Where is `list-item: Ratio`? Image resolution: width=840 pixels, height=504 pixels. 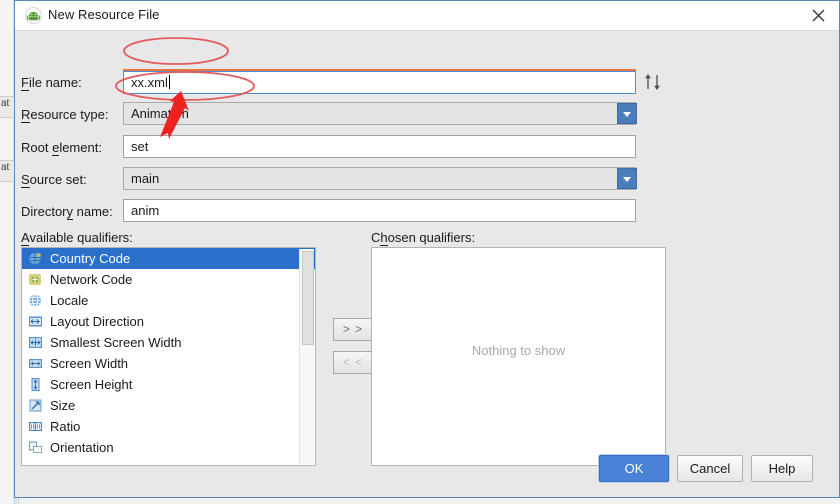 list-item: Ratio is located at coordinates (168, 426).